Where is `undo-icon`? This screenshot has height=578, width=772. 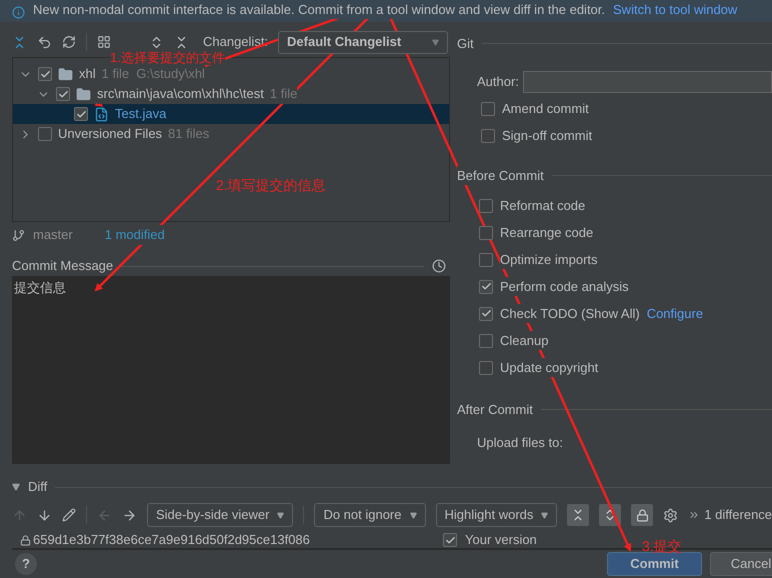
undo-icon is located at coordinates (44, 42).